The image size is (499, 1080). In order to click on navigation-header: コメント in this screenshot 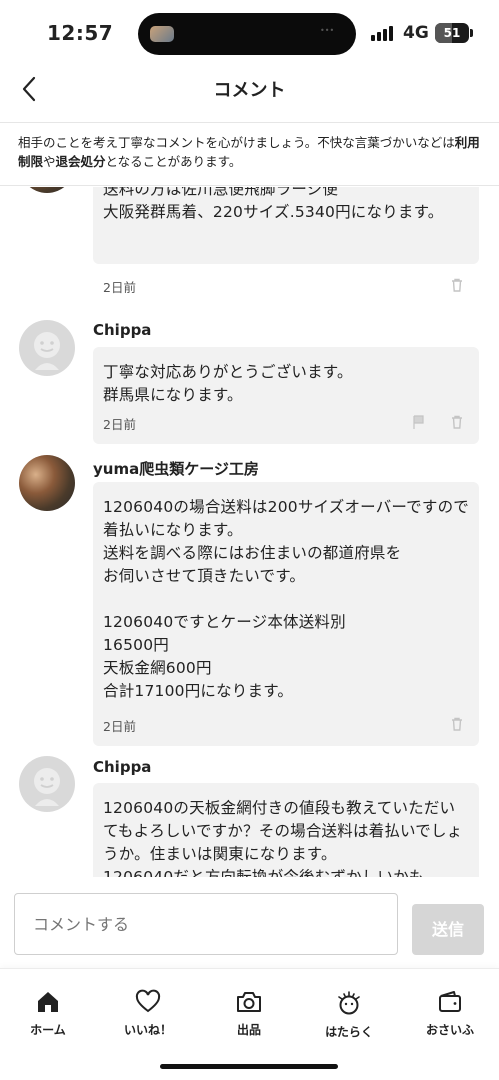, I will do `click(249, 89)`.